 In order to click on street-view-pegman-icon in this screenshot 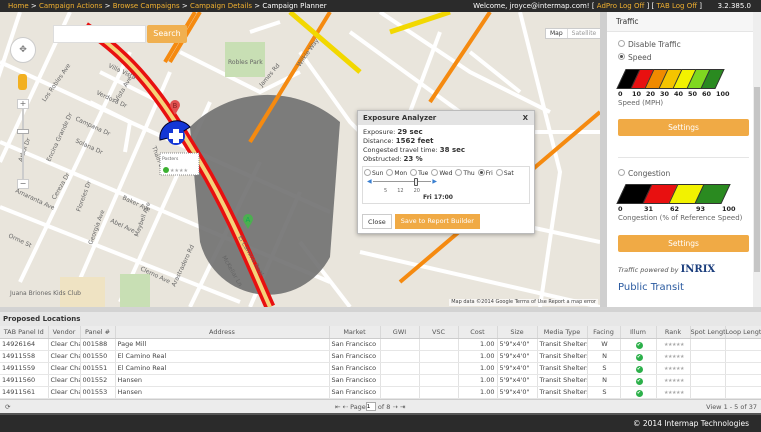, I will do `click(22, 82)`.